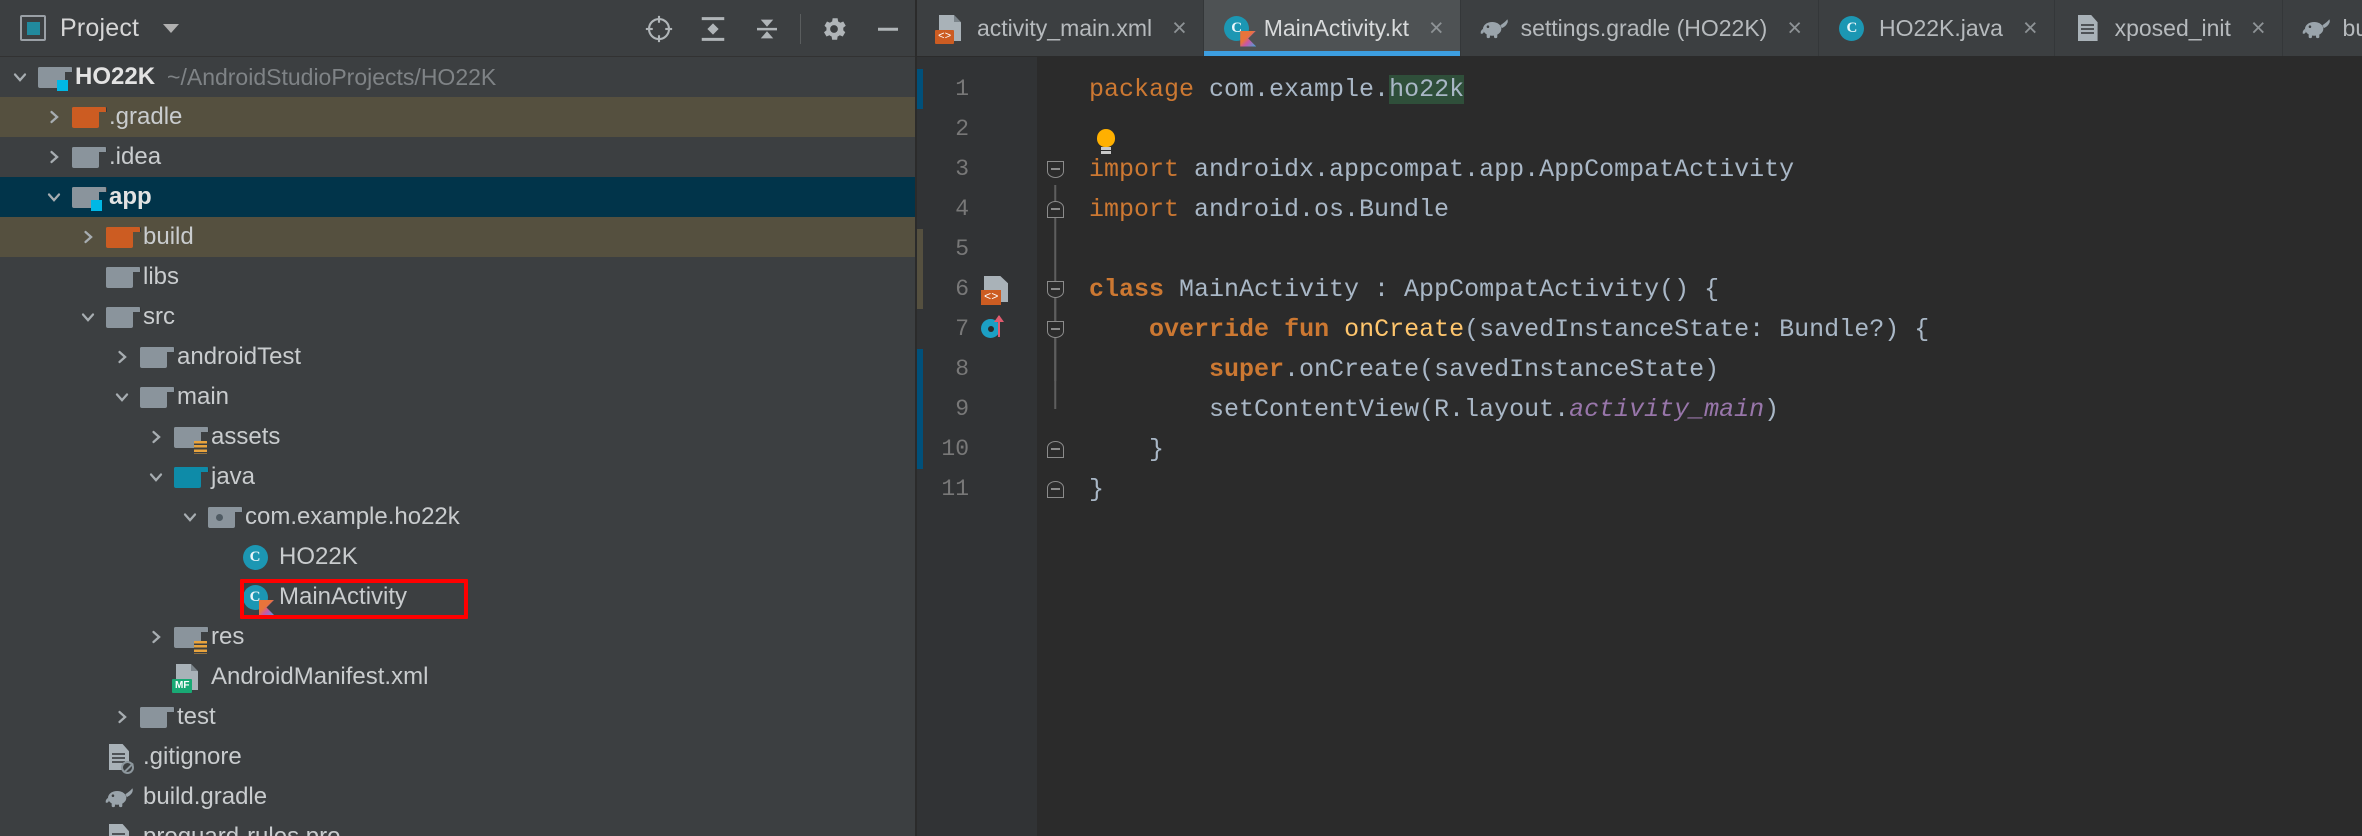 This screenshot has height=836, width=2362. Describe the element at coordinates (457, 277) in the screenshot. I see `tree-node-libs: libs` at that location.